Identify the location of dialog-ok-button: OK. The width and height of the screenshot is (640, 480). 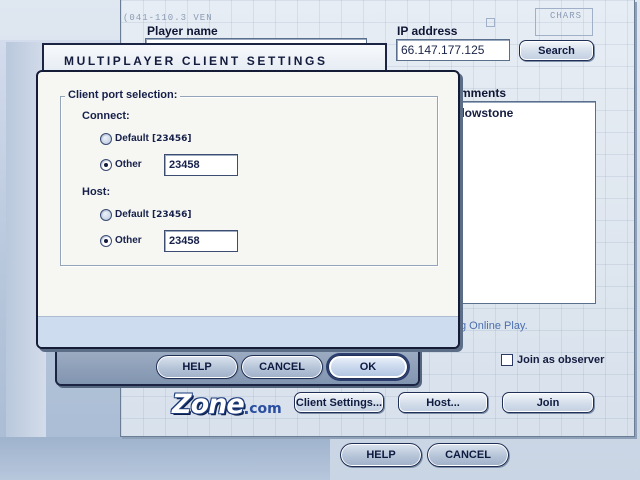
(368, 367).